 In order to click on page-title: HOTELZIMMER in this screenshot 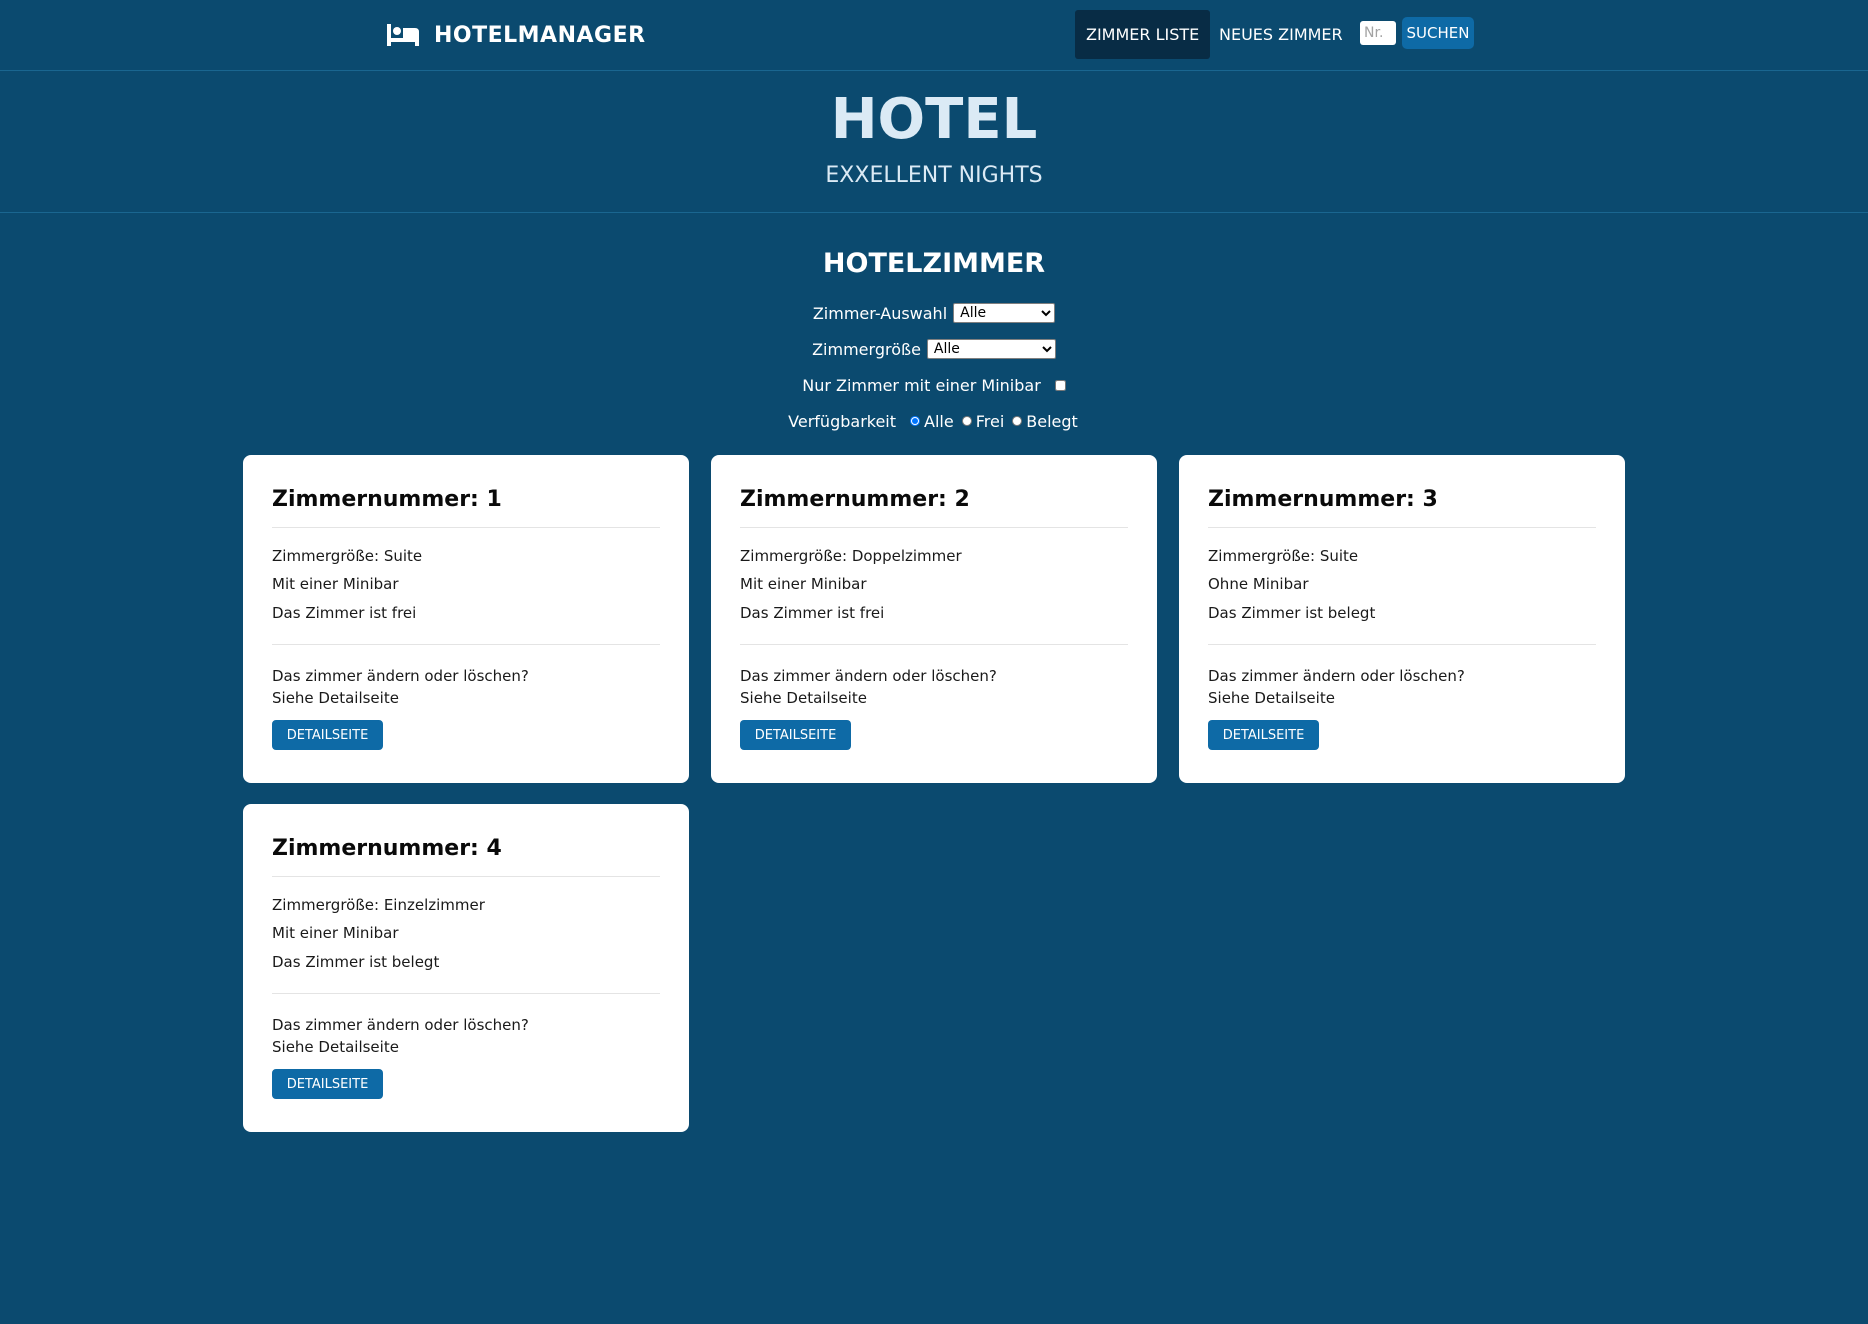, I will do `click(934, 263)`.